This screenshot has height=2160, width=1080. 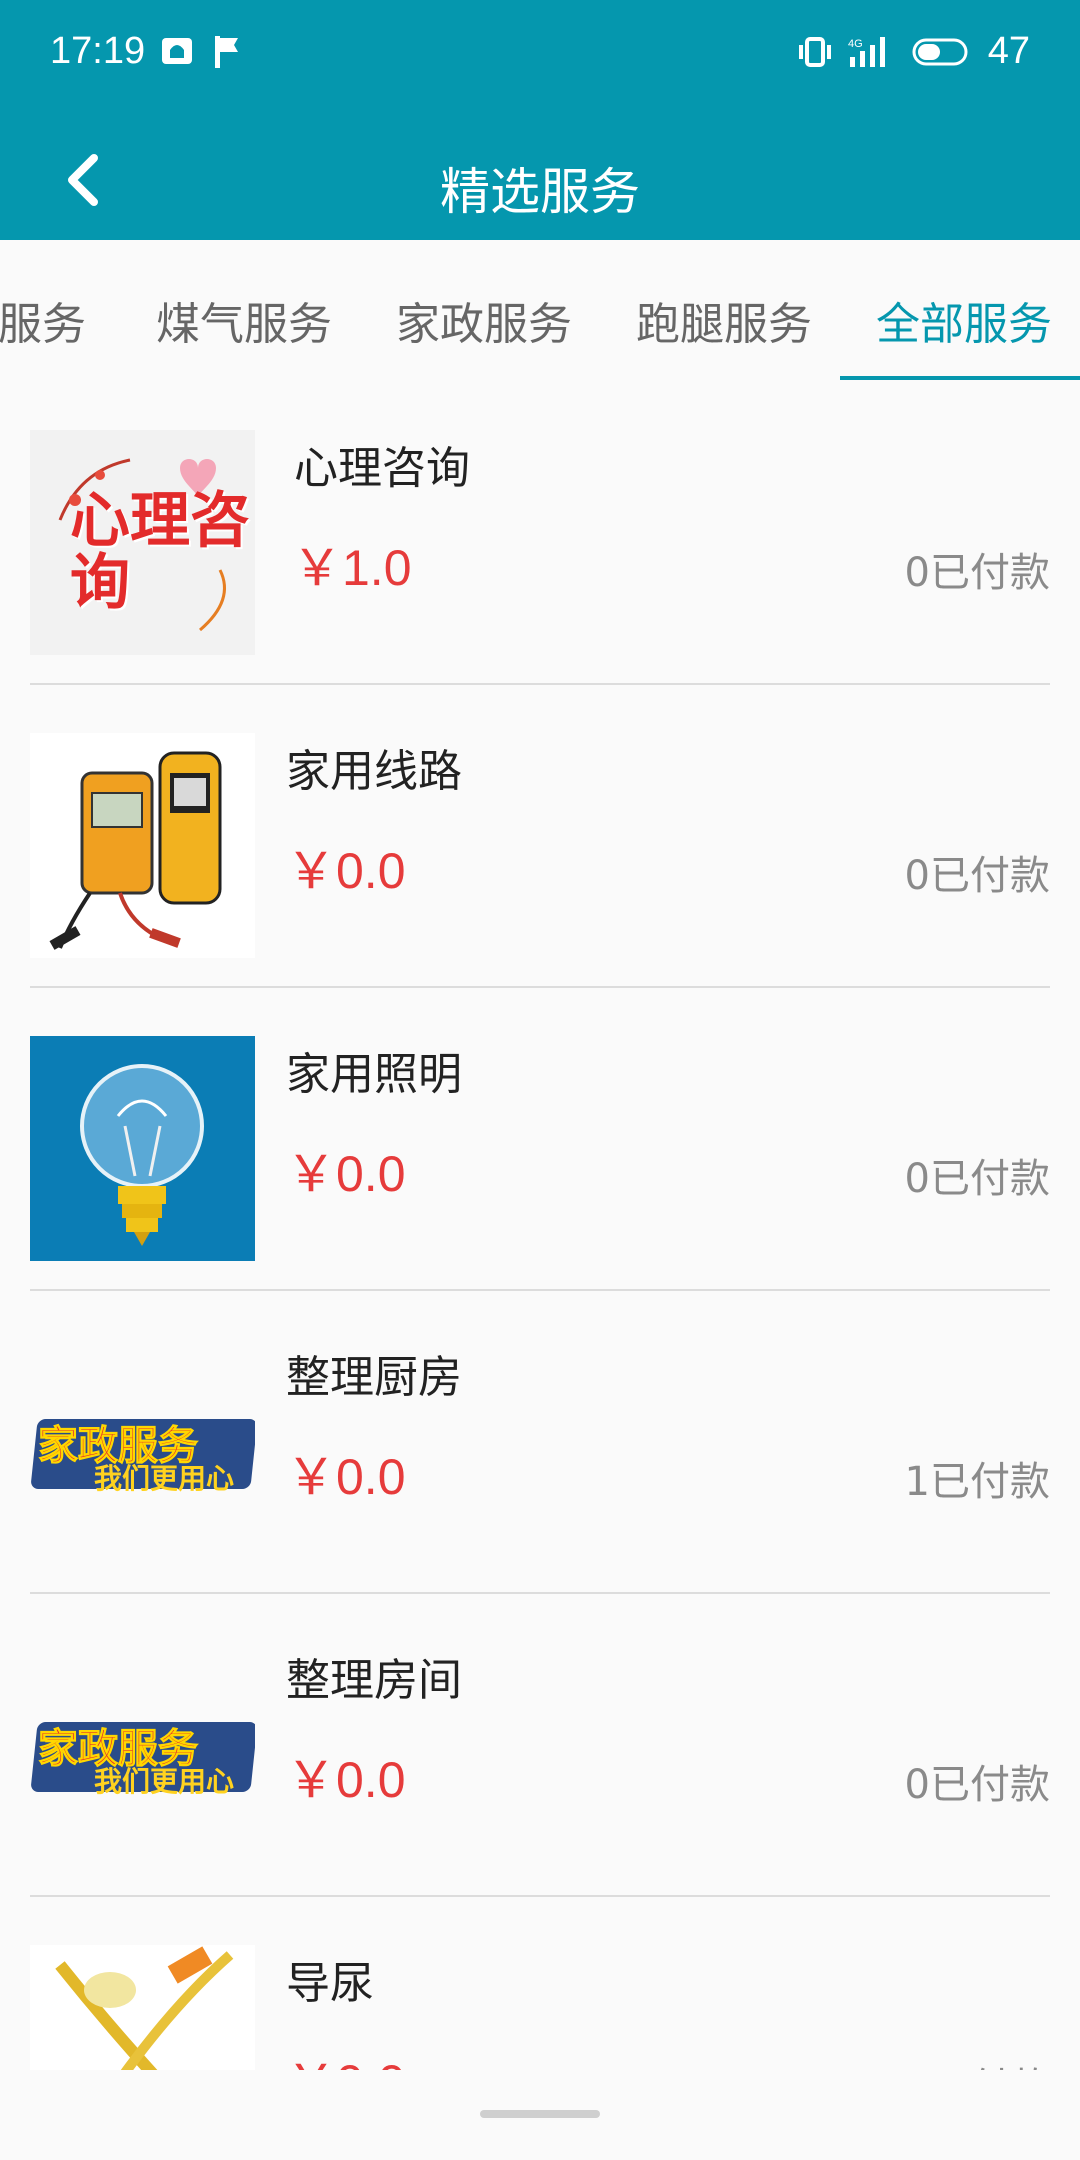 What do you see at coordinates (226, 52) in the screenshot?
I see `flag-icon` at bounding box center [226, 52].